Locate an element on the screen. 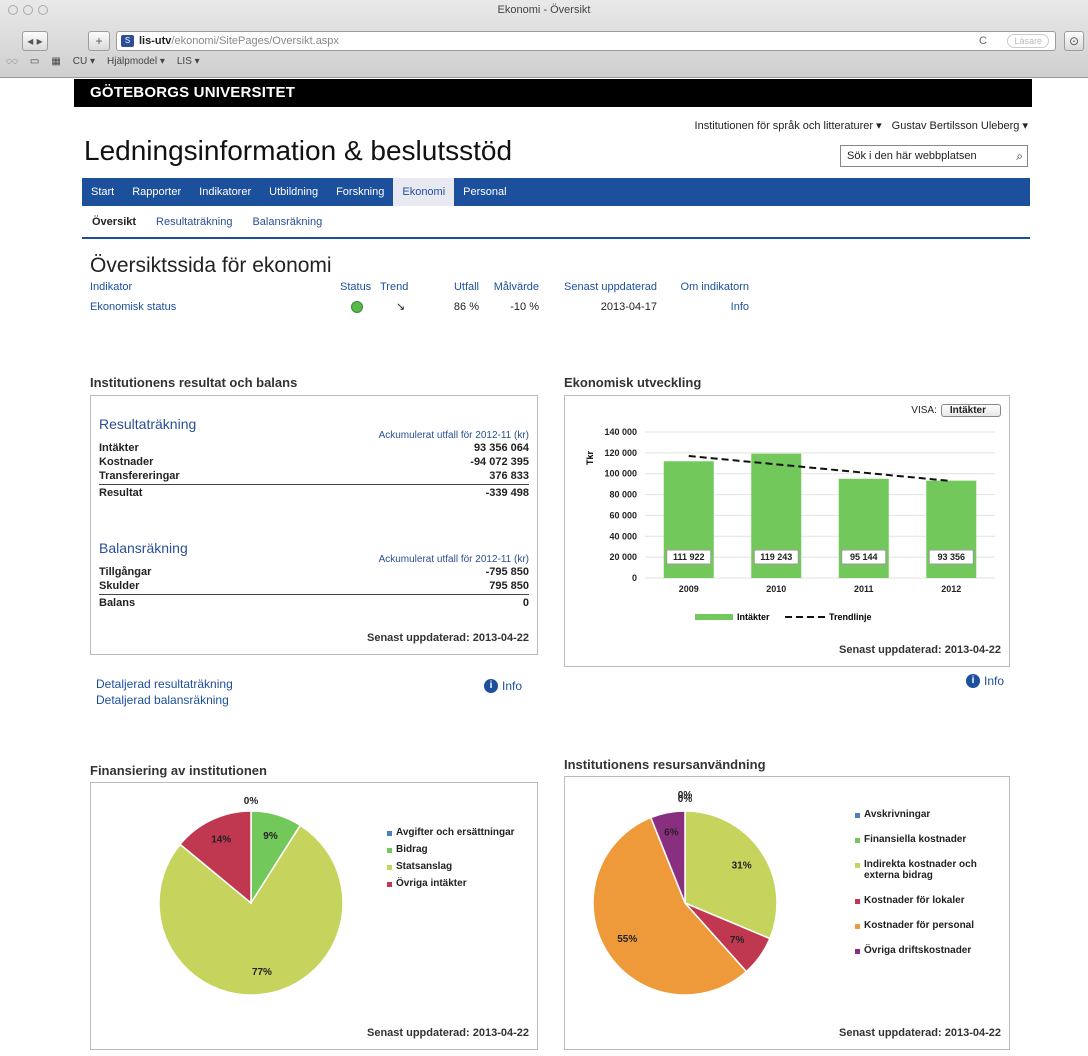 The image size is (1088, 1056). financing-pie-chart: 0% 9% 77% 14% is located at coordinates (251, 896).